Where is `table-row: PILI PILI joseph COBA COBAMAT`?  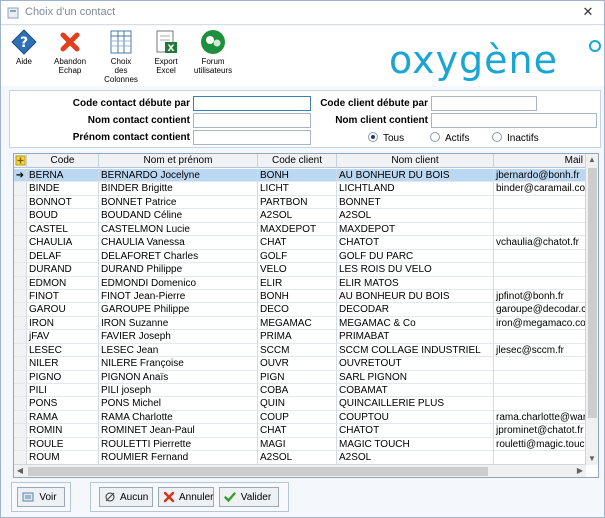
table-row: PILI PILI joseph COBA COBAMAT is located at coordinates (300, 391).